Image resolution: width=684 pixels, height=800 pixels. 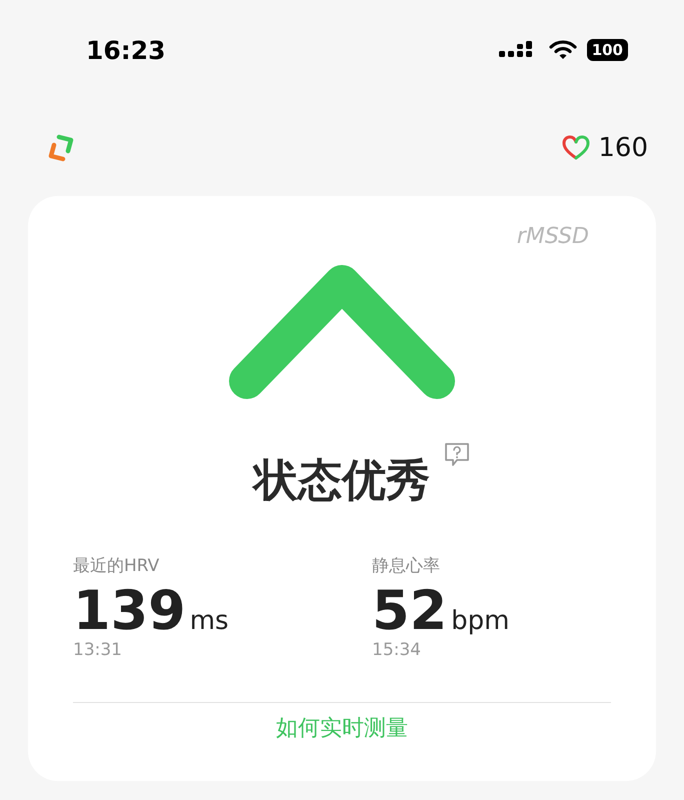 What do you see at coordinates (342, 480) in the screenshot?
I see `status-title: 状态优秀` at bounding box center [342, 480].